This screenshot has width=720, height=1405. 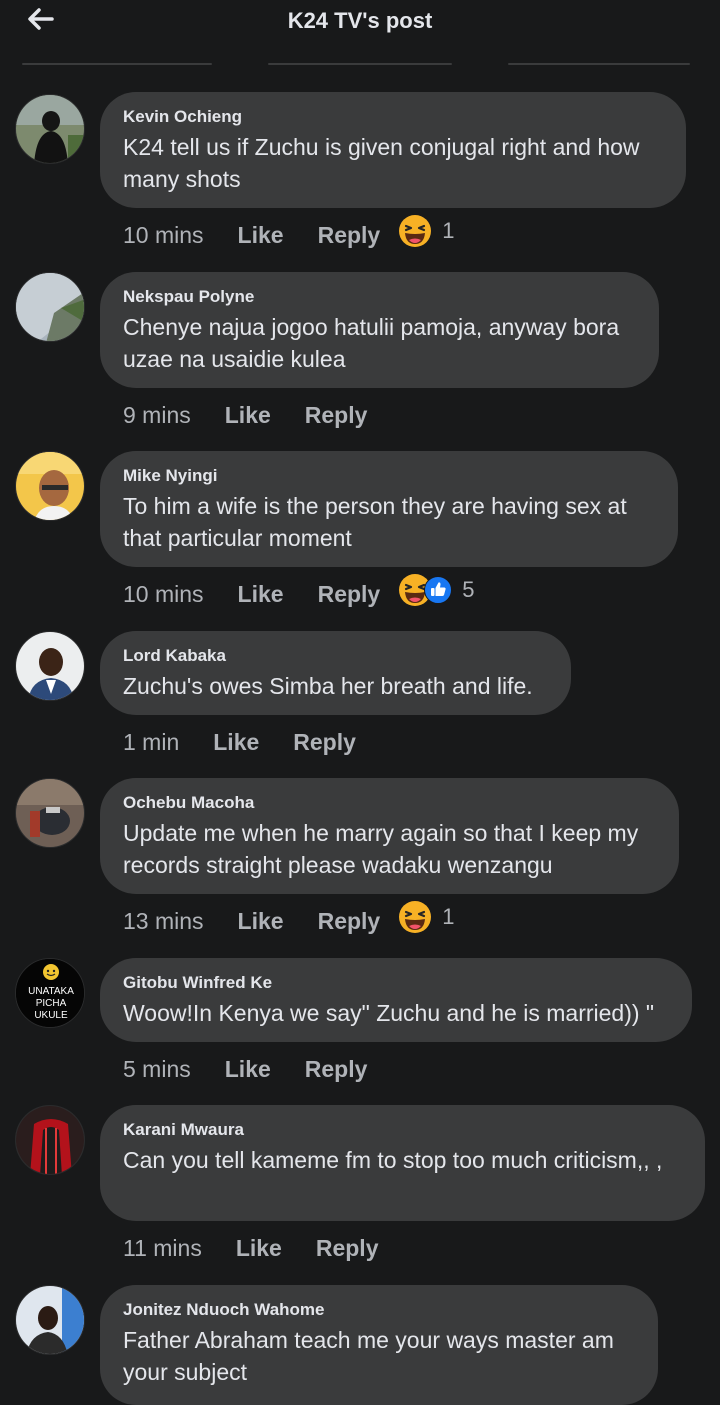 I want to click on comment-actions: 1 min Like Reply, so click(x=239, y=742).